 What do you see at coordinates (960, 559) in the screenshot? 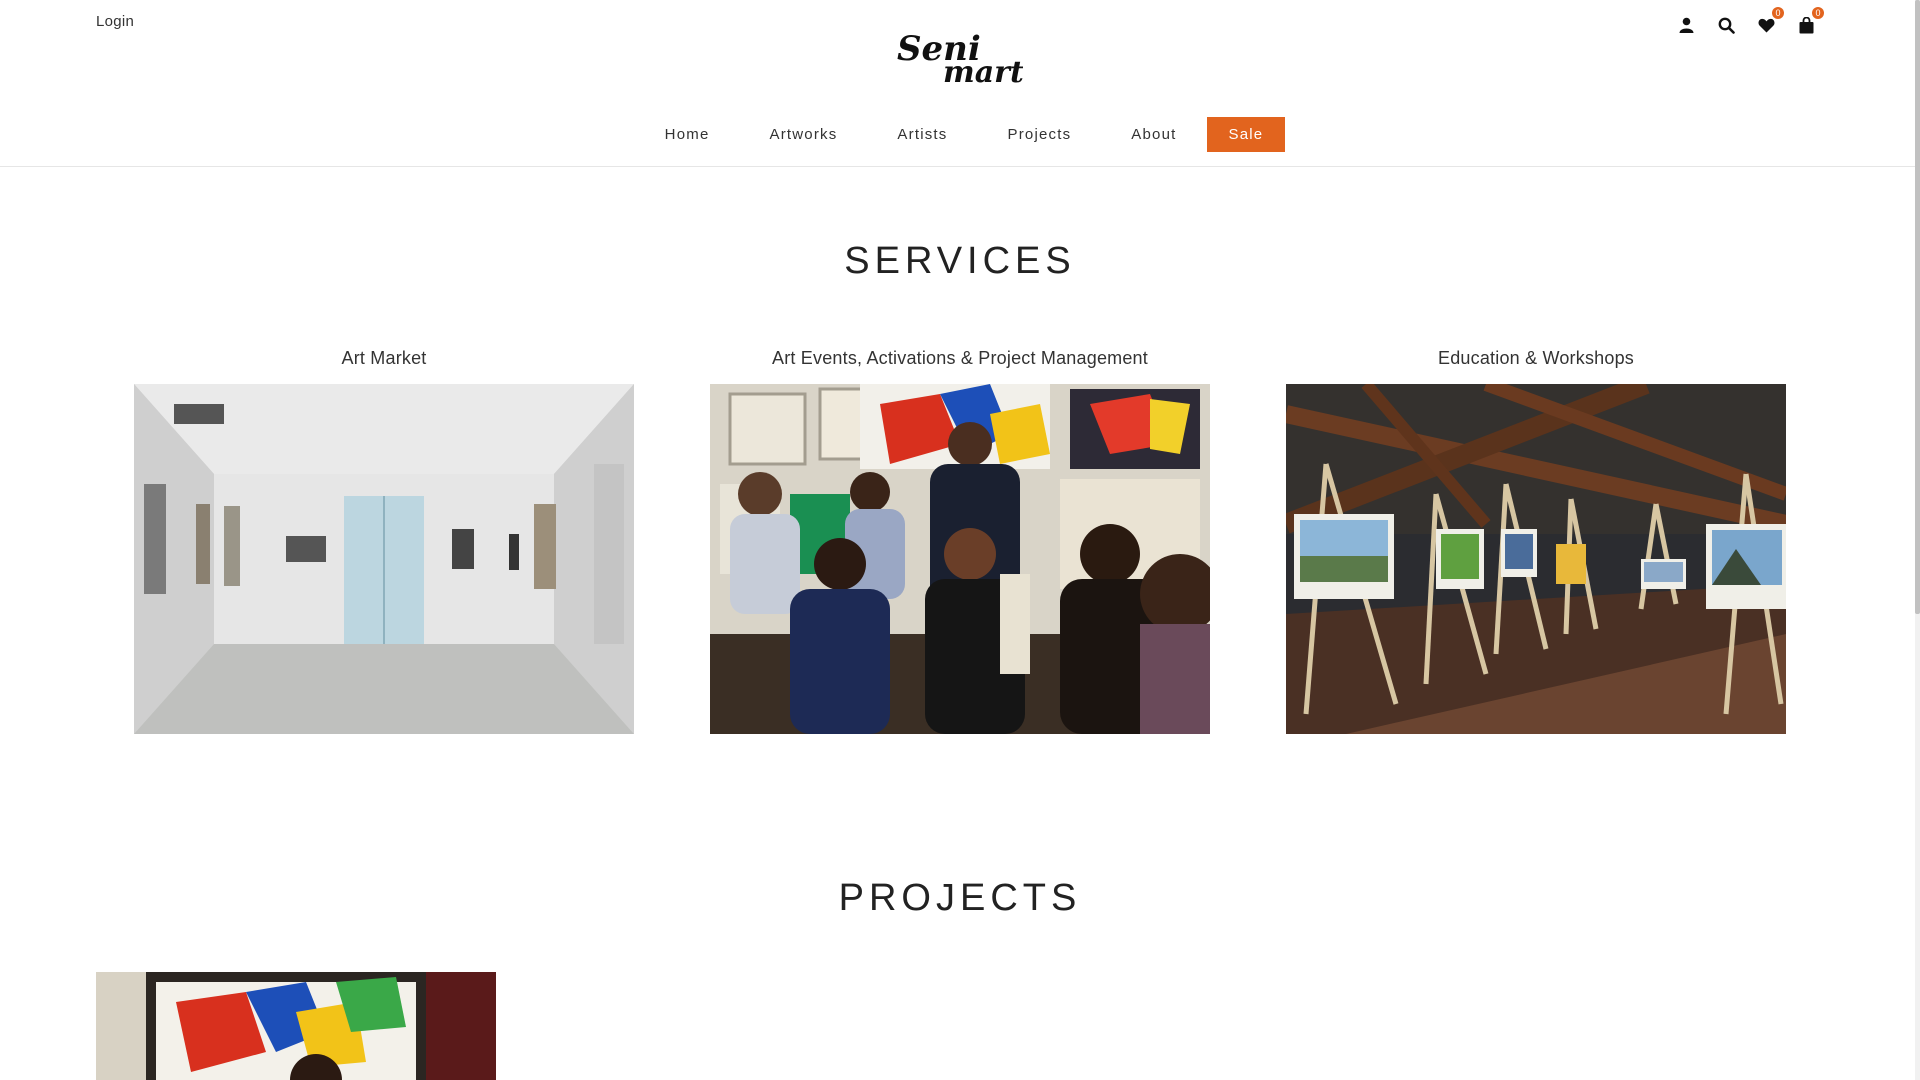
I see `service-card-image-art-events` at bounding box center [960, 559].